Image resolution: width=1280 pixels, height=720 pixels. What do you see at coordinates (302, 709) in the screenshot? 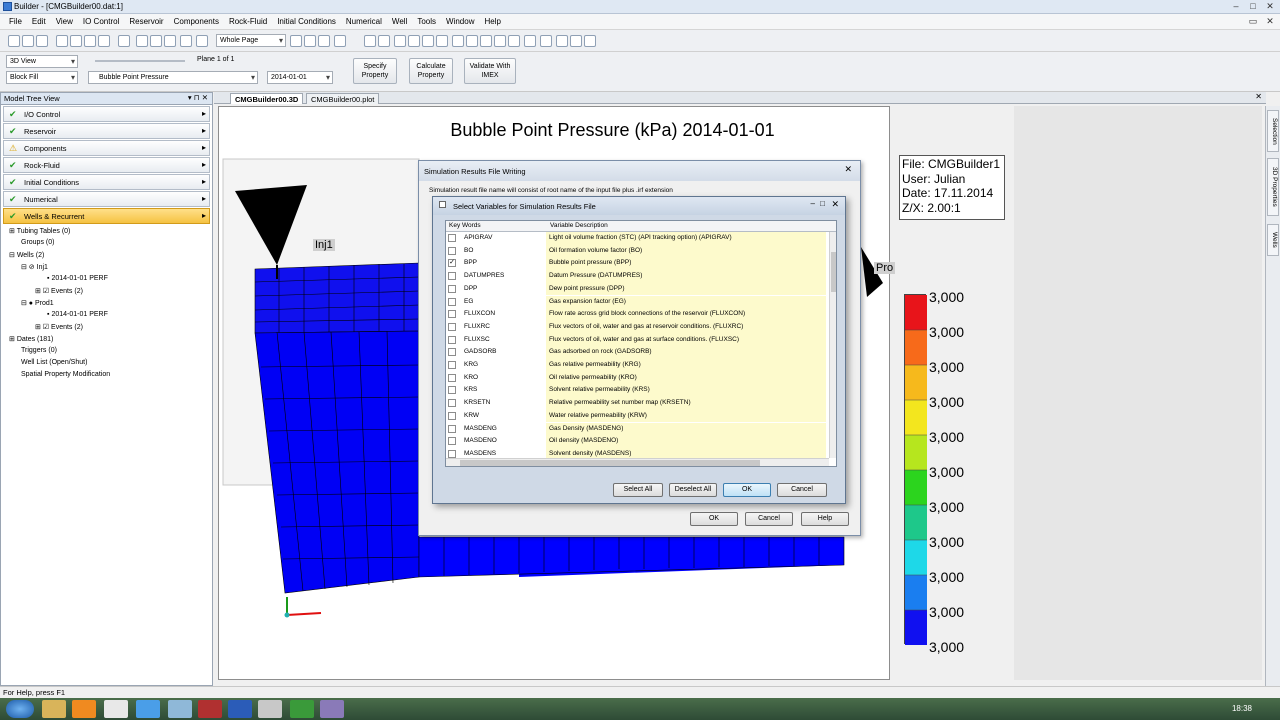
I see `excel-icon` at bounding box center [302, 709].